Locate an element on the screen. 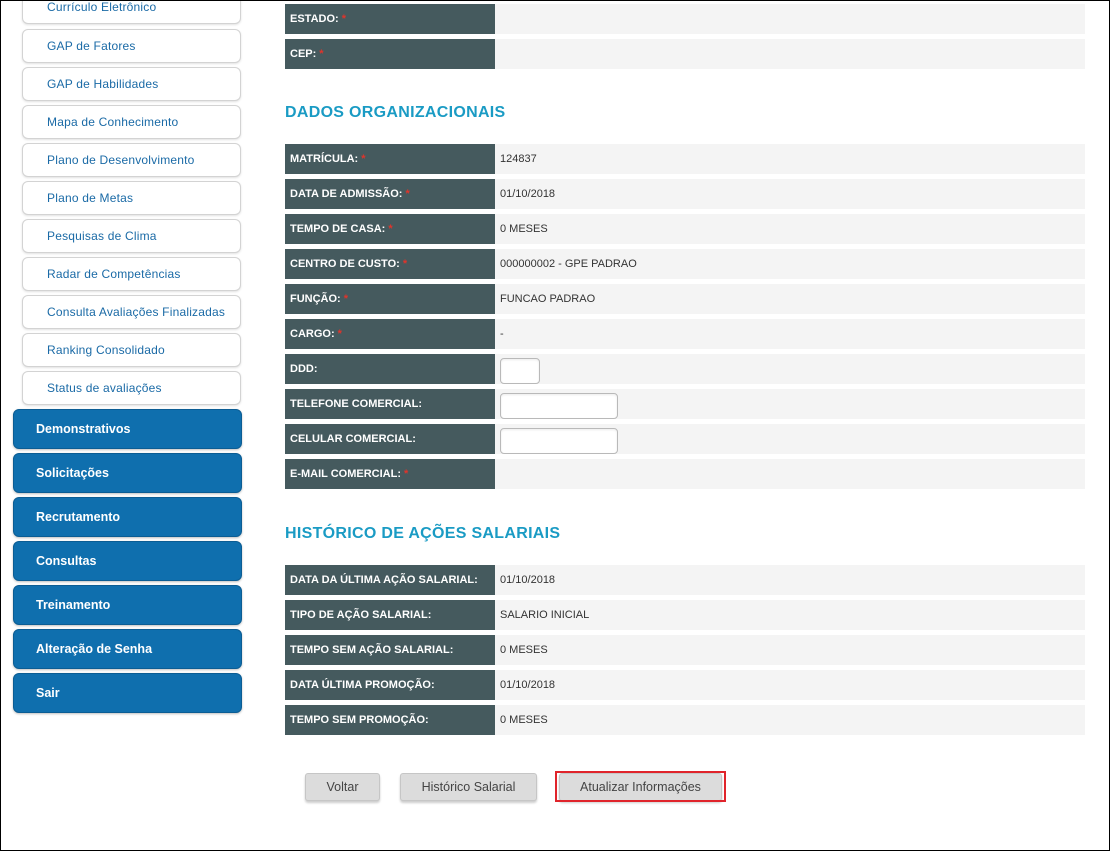 This screenshot has height=851, width=1110. field-label: DATA ÚLTIMA PROMOÇÃO: is located at coordinates (390, 685).